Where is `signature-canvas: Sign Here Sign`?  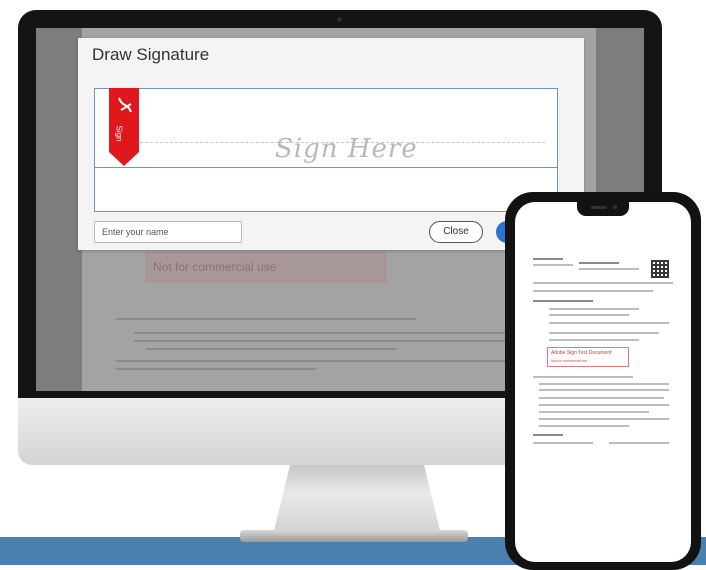 signature-canvas: Sign Here Sign is located at coordinates (326, 150).